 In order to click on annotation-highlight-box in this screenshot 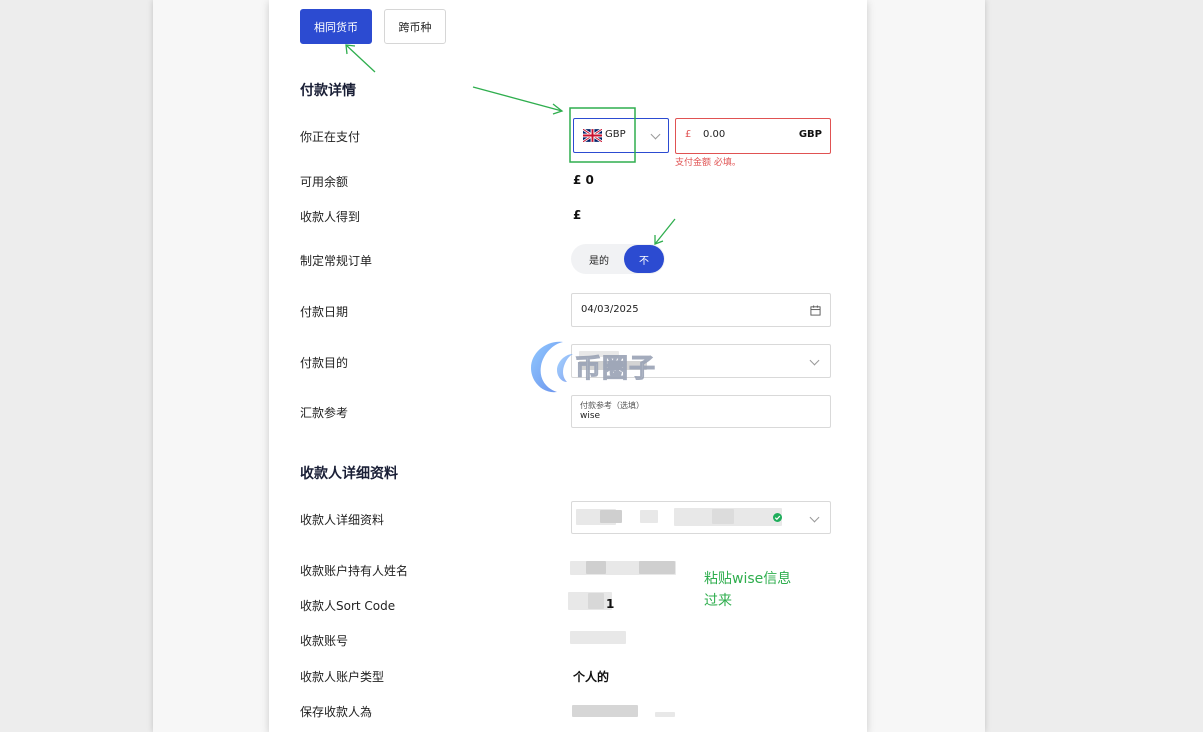, I will do `click(602, 135)`.